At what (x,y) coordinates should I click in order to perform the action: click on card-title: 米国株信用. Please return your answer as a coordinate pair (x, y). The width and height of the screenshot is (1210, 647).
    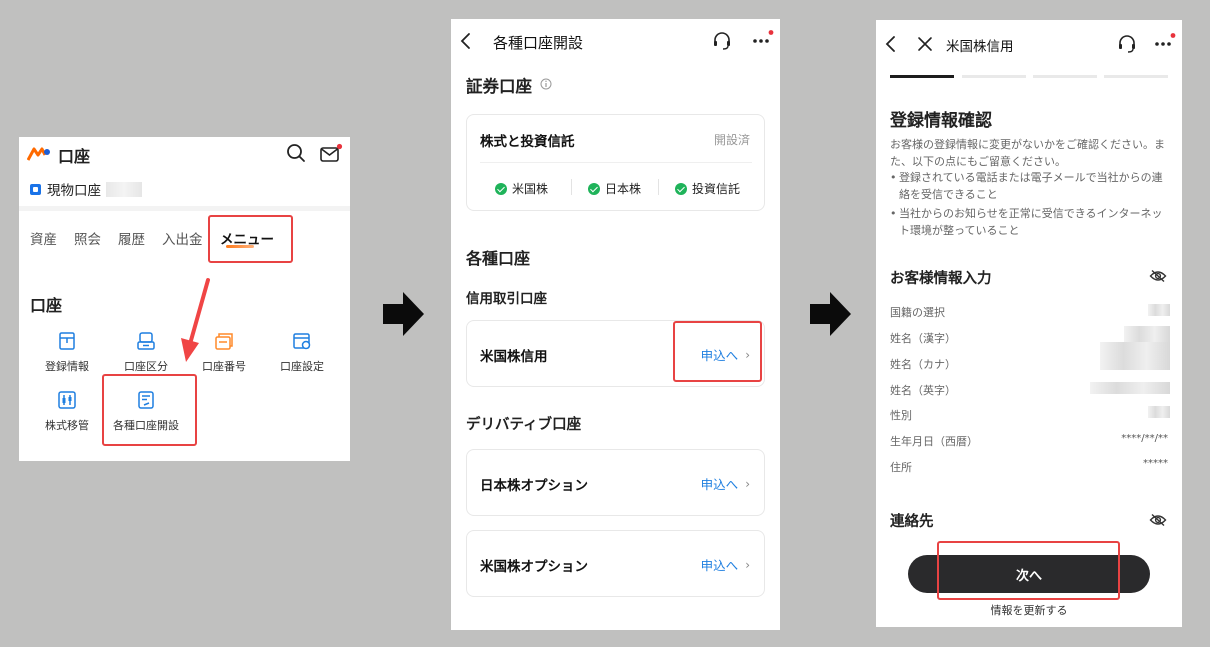
    Looking at the image, I should click on (514, 357).